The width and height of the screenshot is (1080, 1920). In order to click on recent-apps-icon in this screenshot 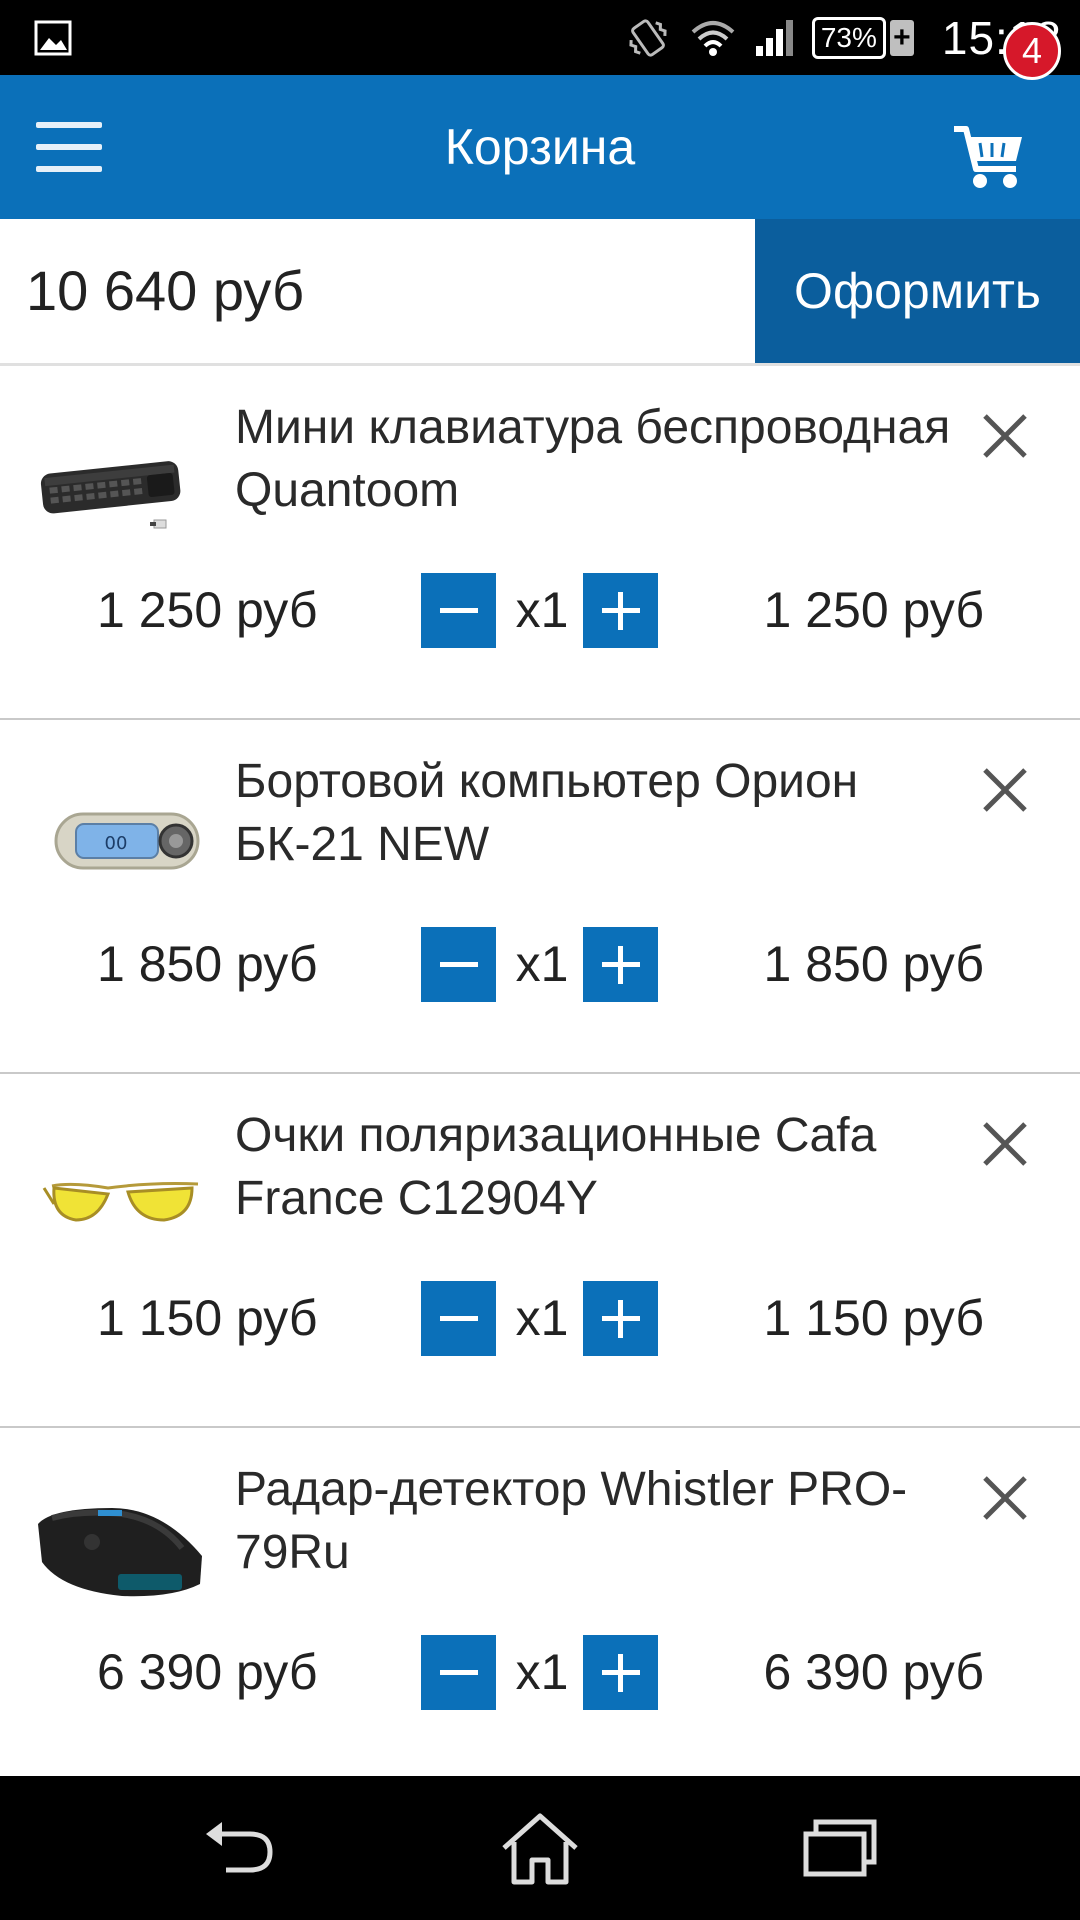, I will do `click(840, 1848)`.